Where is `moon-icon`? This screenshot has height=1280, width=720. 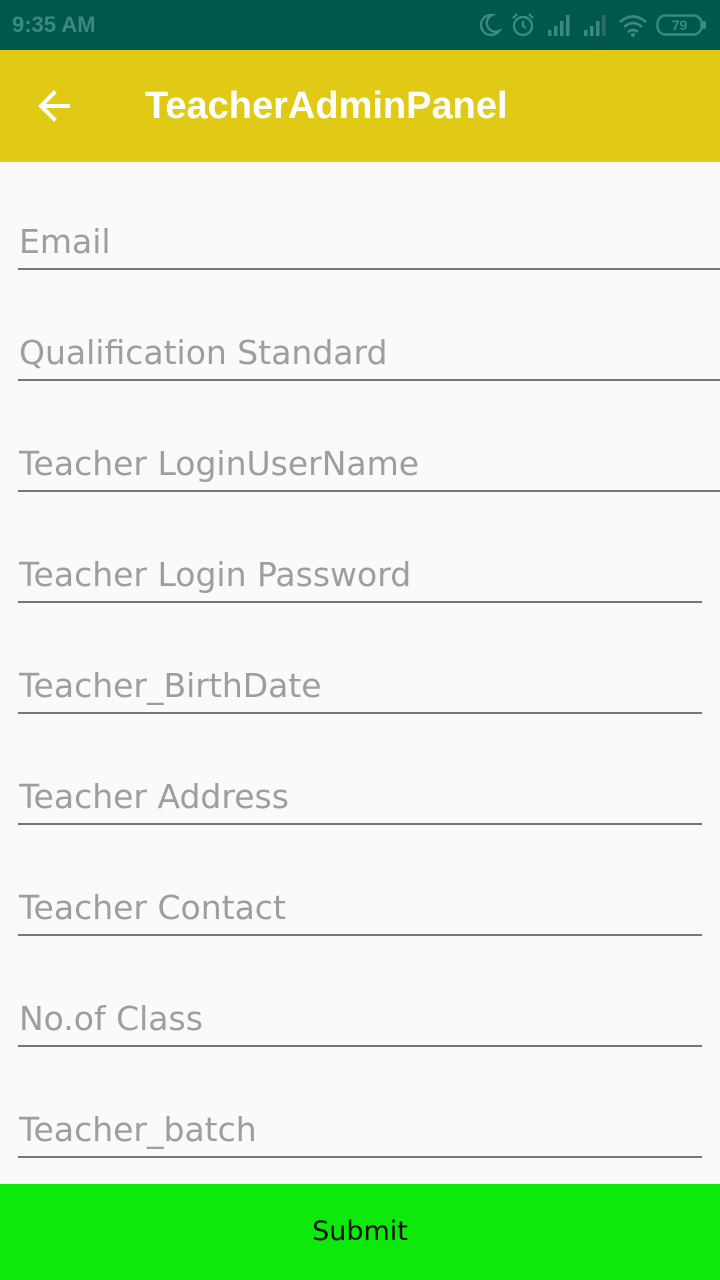 moon-icon is located at coordinates (490, 25).